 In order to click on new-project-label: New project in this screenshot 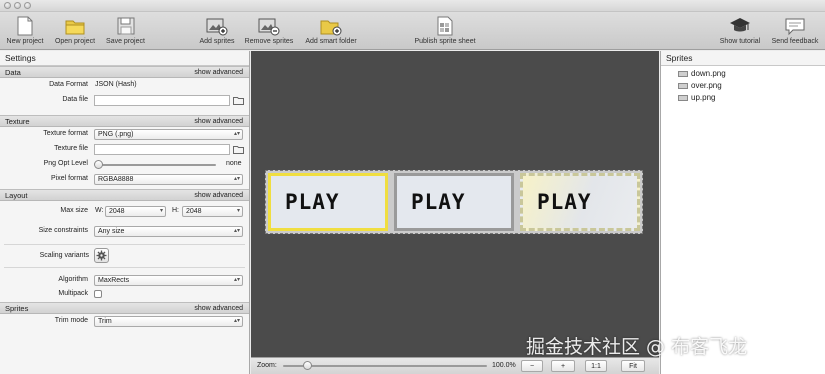, I will do `click(25, 41)`.